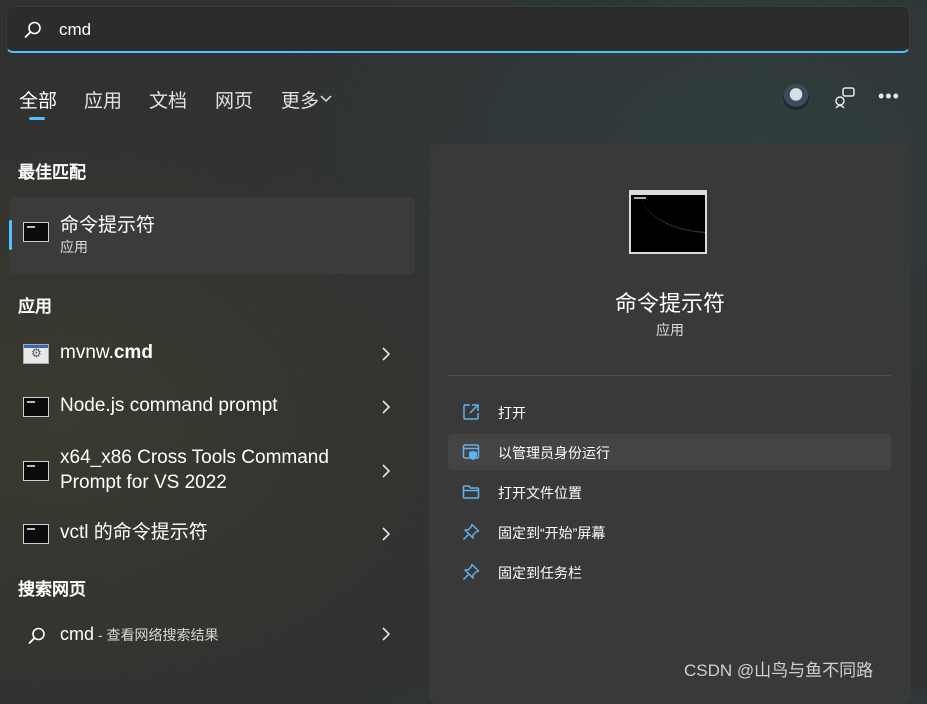 The image size is (927, 704). Describe the element at coordinates (169, 405) in the screenshot. I see `app-name: Node.js command prompt` at that location.